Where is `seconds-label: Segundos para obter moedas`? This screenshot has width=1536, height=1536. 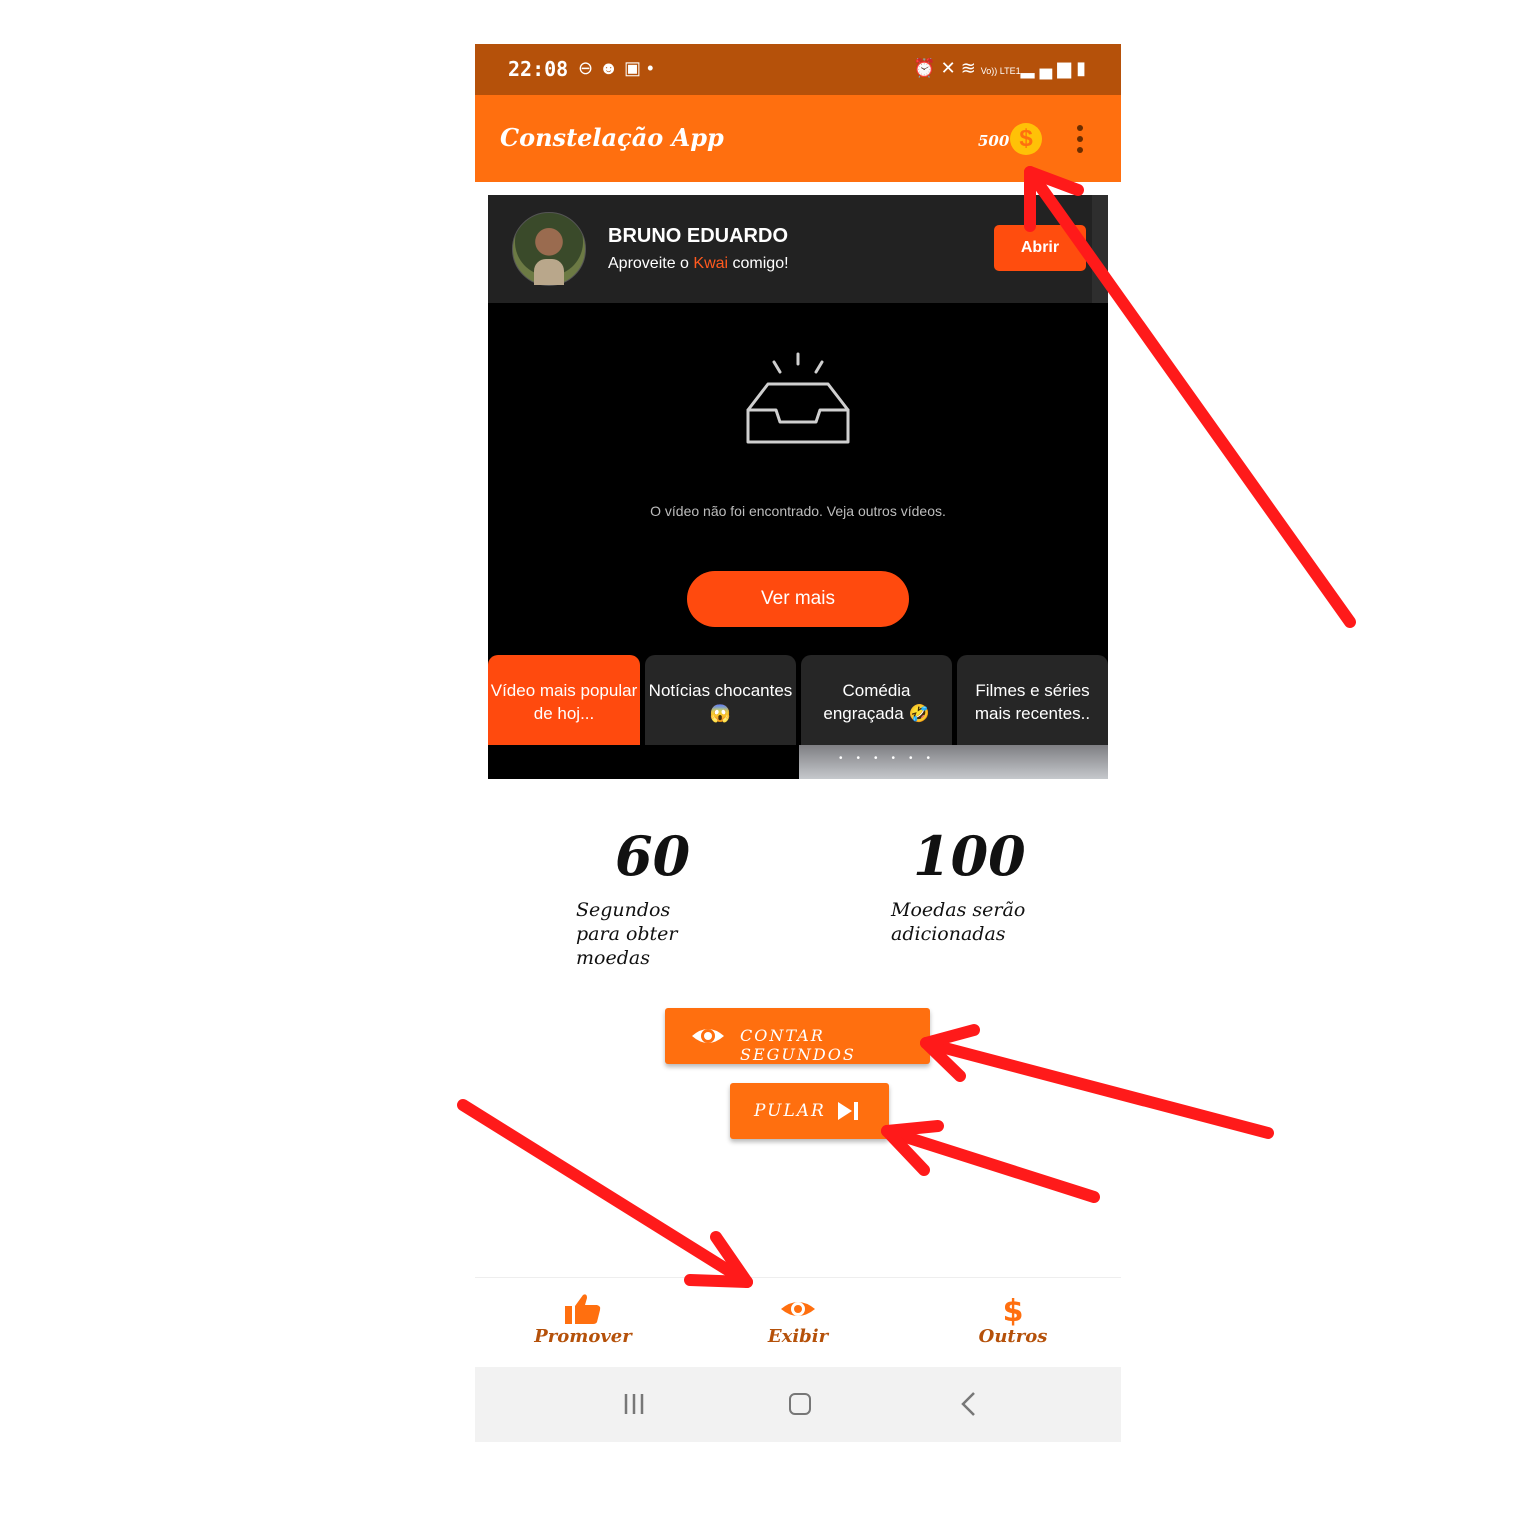 seconds-label: Segundos para obter moedas is located at coordinates (627, 934).